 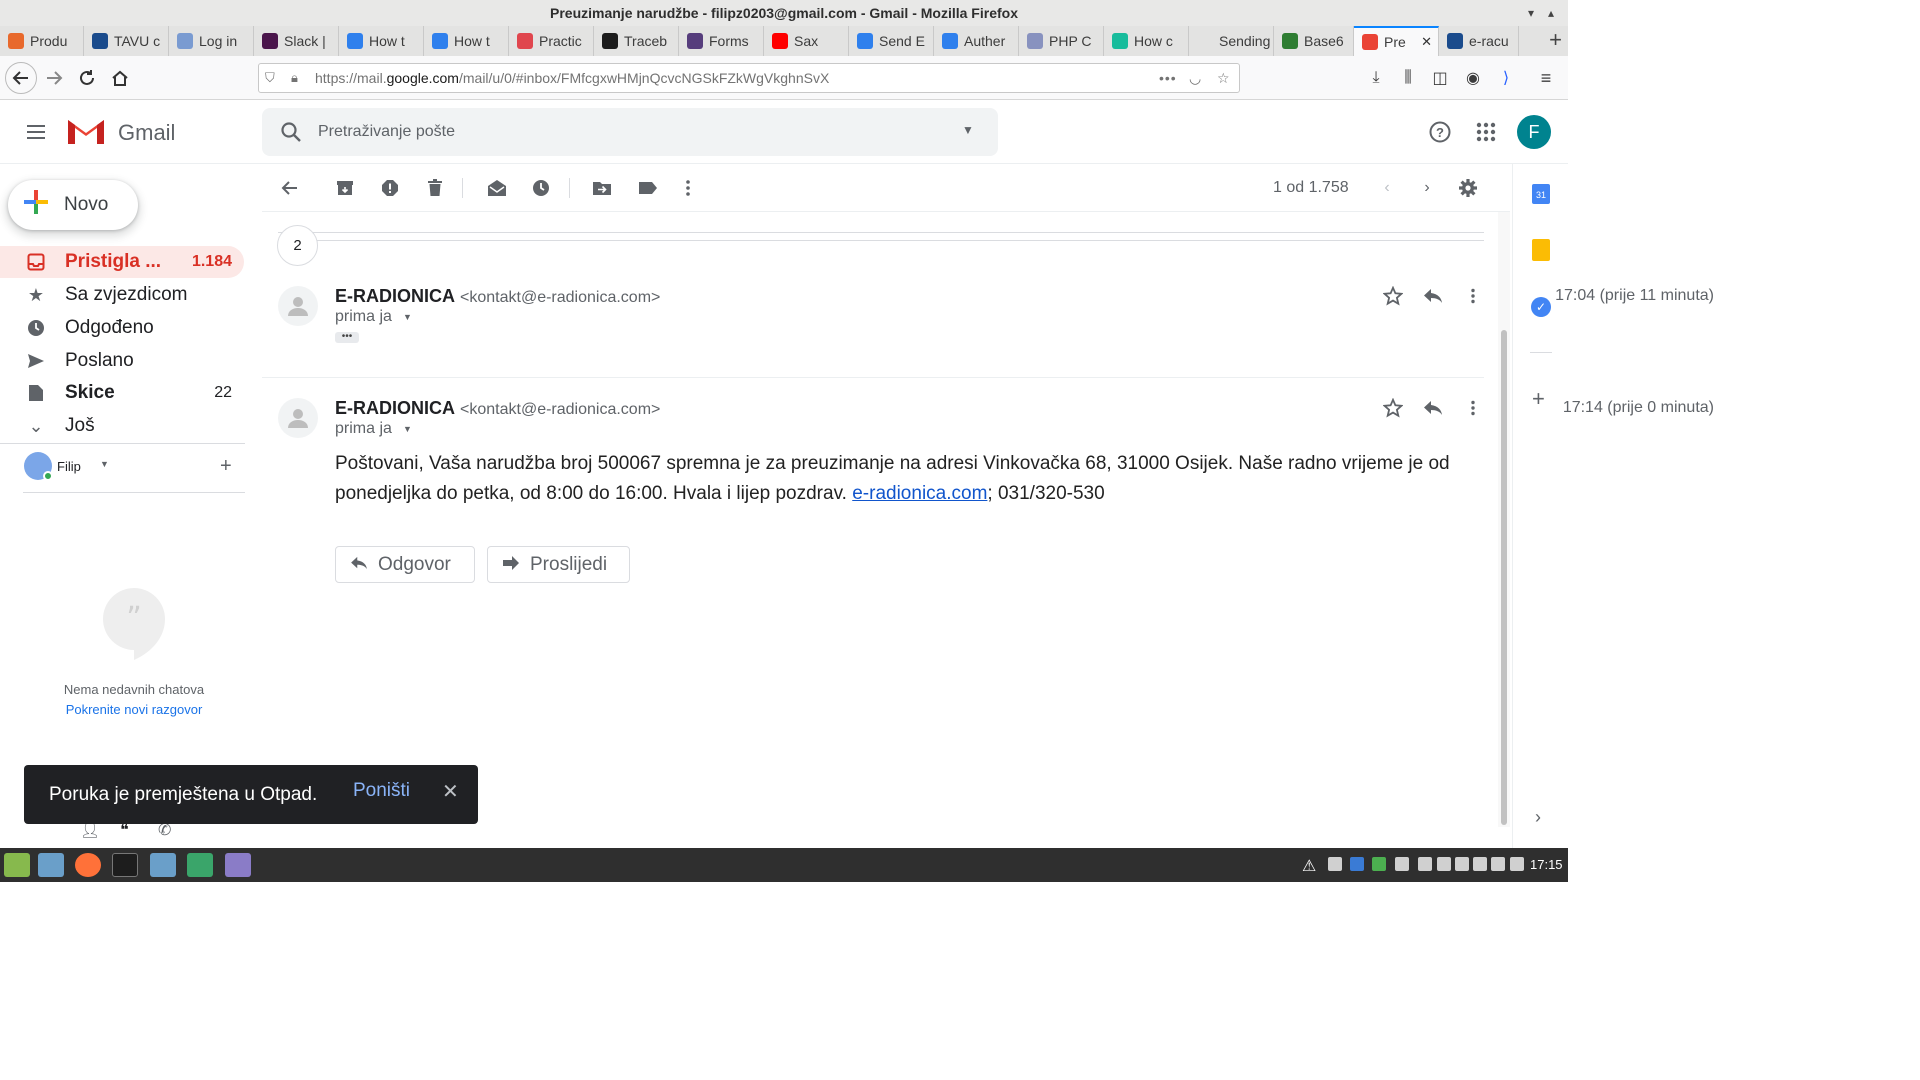 I want to click on printer-icon, so click(x=1444, y=864).